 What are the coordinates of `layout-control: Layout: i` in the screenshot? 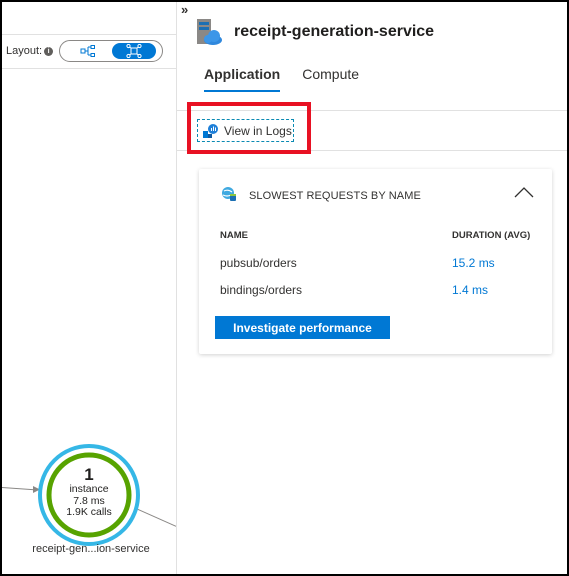 It's located at (83, 51).